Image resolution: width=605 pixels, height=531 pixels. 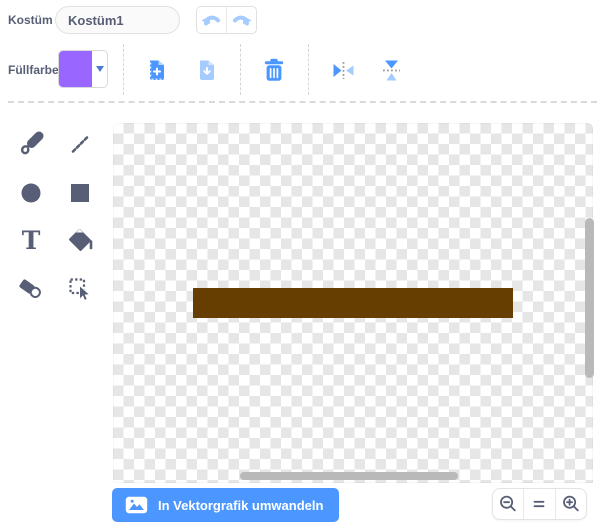 I want to click on tool-brush, so click(x=31, y=144).